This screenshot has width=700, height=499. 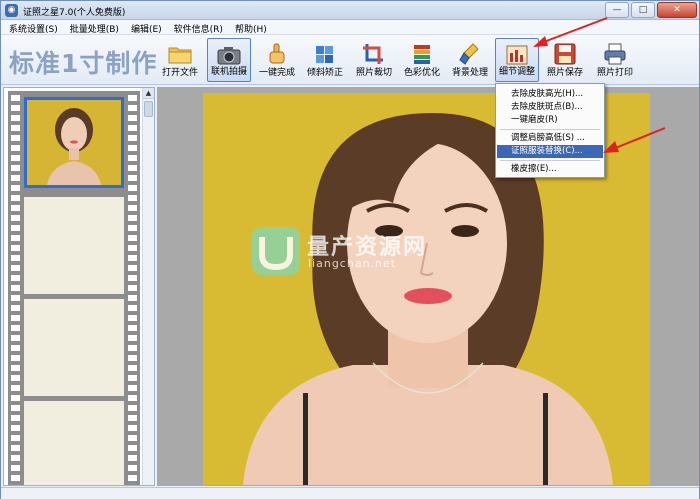 I want to click on photo-crop-button: 照片裁切, so click(x=374, y=60).